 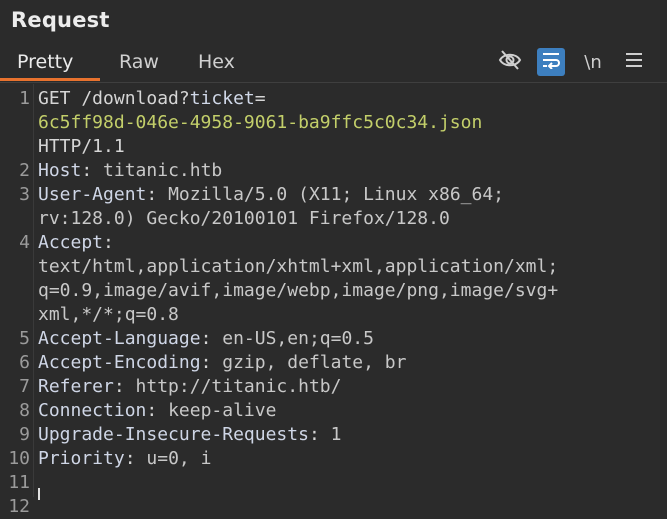 What do you see at coordinates (60, 20) in the screenshot?
I see `panel-title: Request` at bounding box center [60, 20].